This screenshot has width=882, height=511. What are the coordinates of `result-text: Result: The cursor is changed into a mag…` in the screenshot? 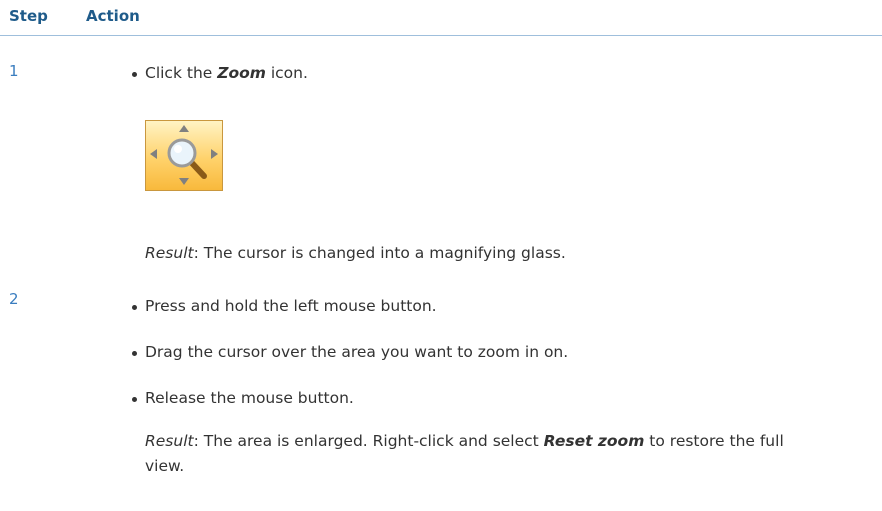 It's located at (472, 253).